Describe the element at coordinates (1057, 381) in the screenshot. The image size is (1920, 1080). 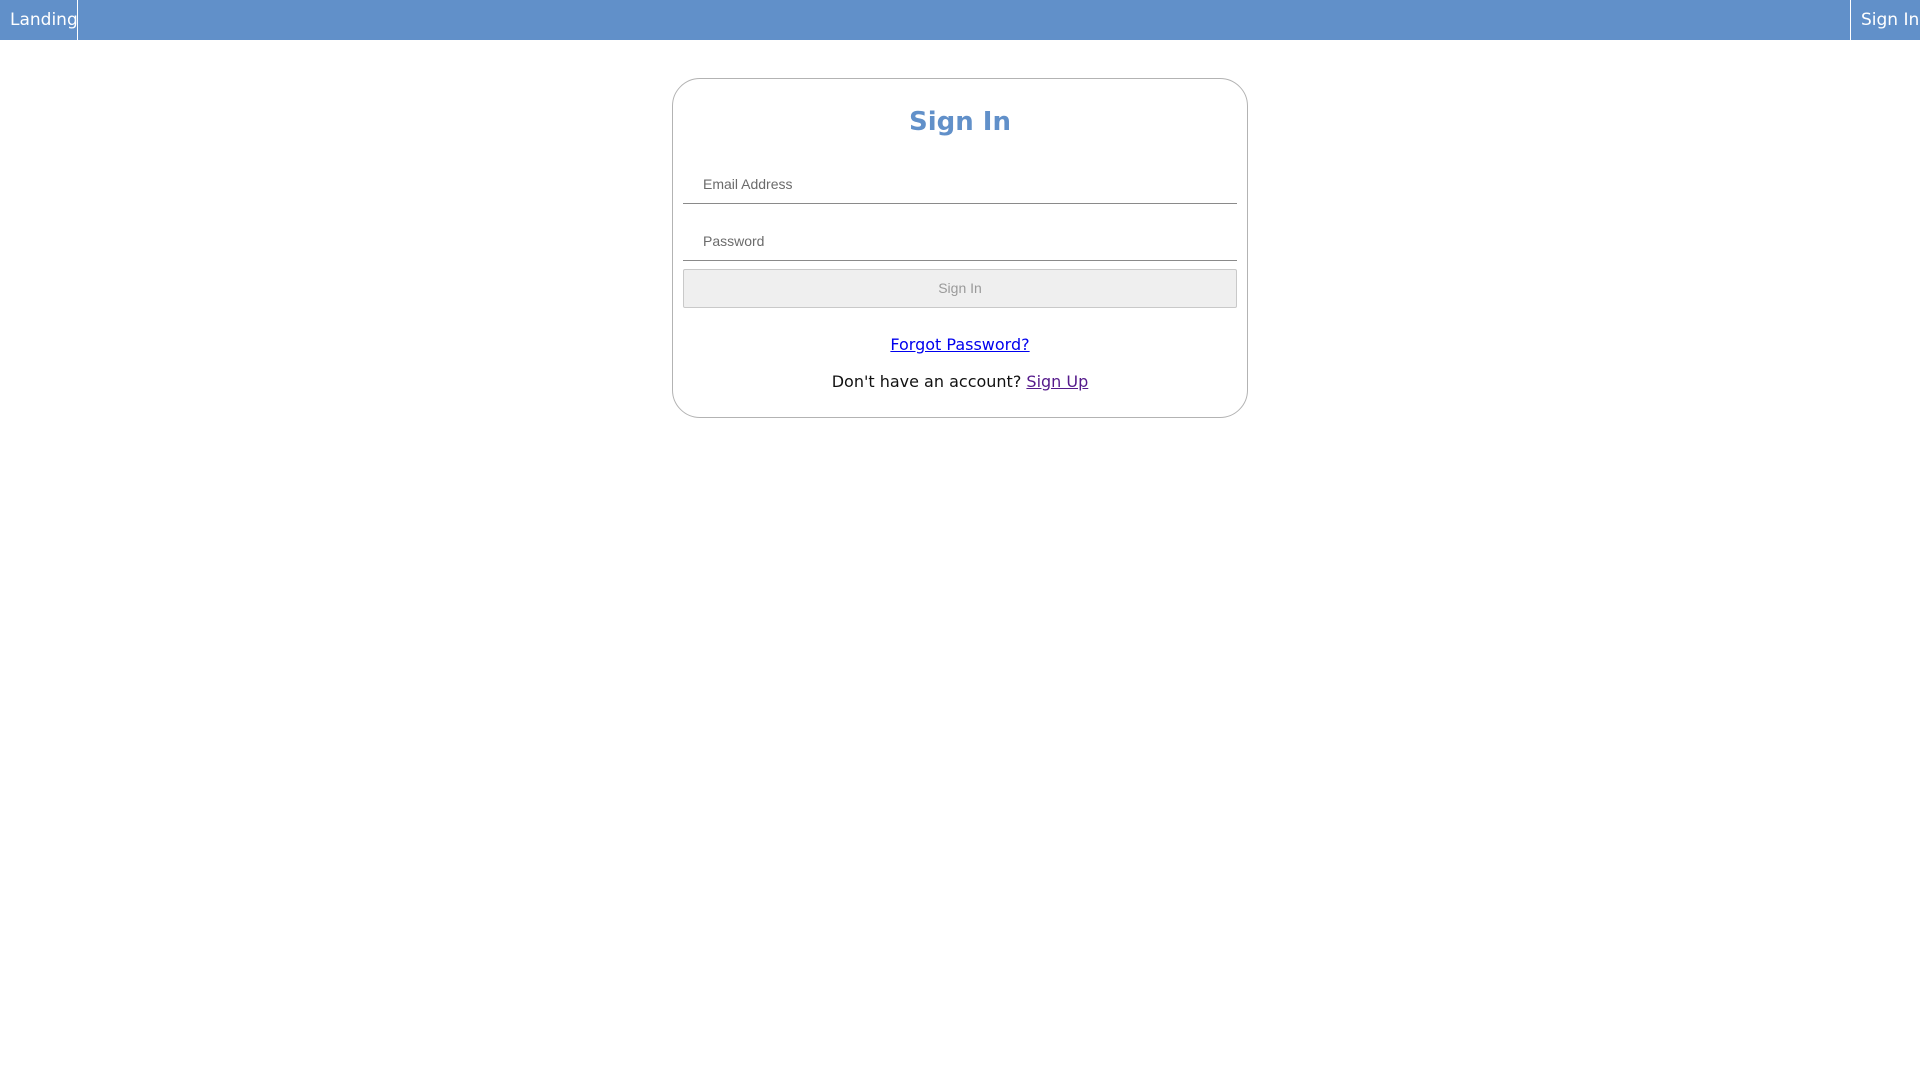
I see `signup-link: Sign Up` at that location.